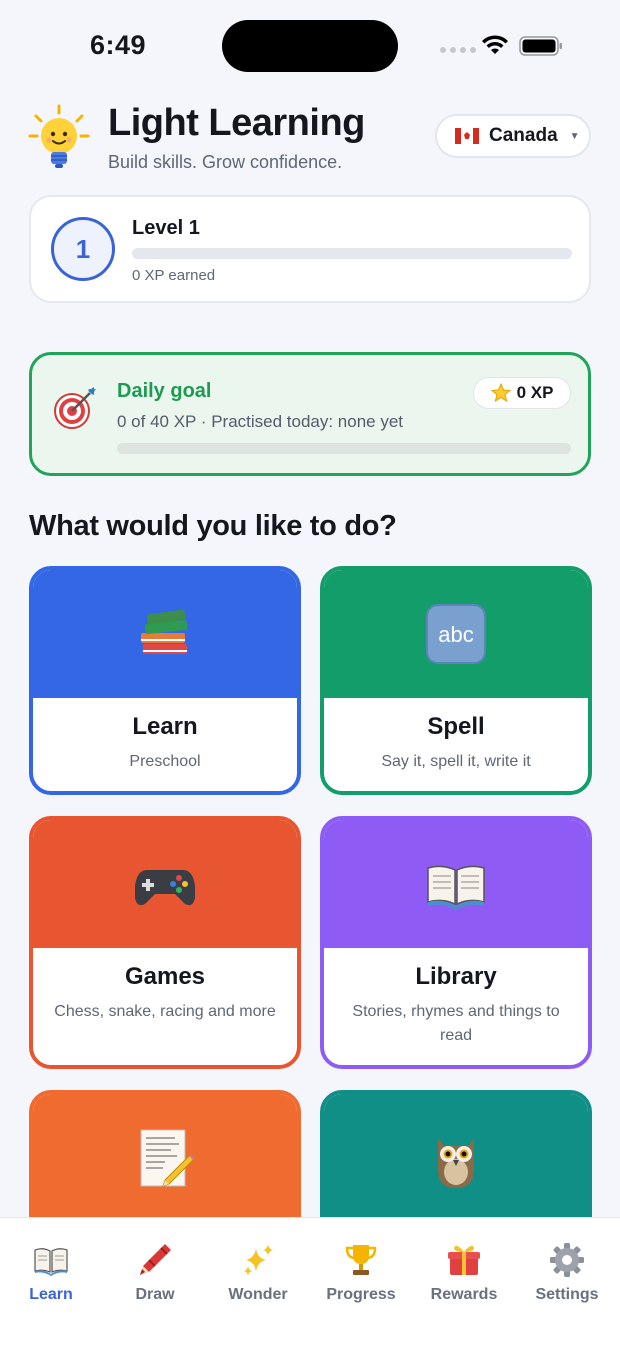 Image resolution: width=620 pixels, height=1347 pixels. I want to click on tab-progress: Progress, so click(361, 1273).